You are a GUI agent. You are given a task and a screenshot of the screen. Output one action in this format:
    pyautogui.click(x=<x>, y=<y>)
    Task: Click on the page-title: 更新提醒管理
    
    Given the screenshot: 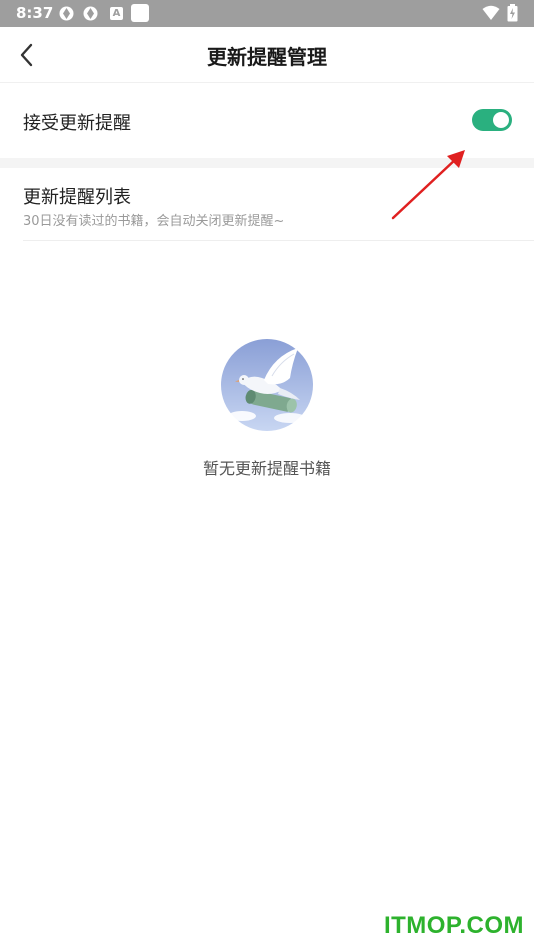 What is the action you would take?
    pyautogui.click(x=267, y=57)
    